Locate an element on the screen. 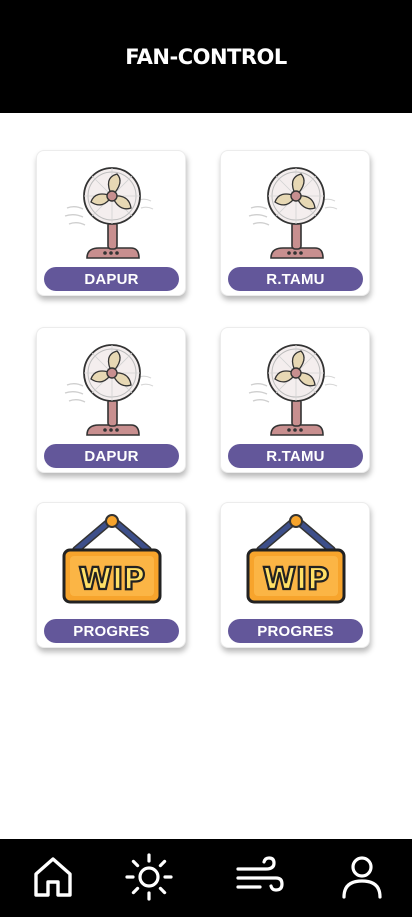  fan-card-r-tamu-2: R.TAMU is located at coordinates (295, 400).